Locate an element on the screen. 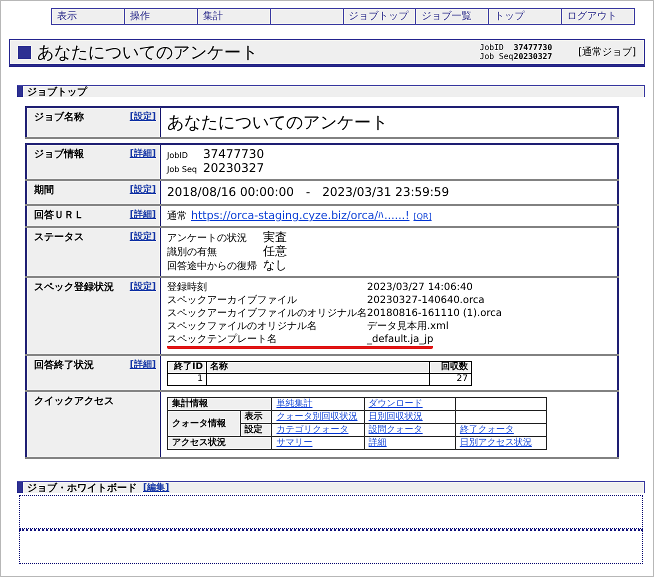 The width and height of the screenshot is (654, 577). quick-link: 詳細 is located at coordinates (377, 443).